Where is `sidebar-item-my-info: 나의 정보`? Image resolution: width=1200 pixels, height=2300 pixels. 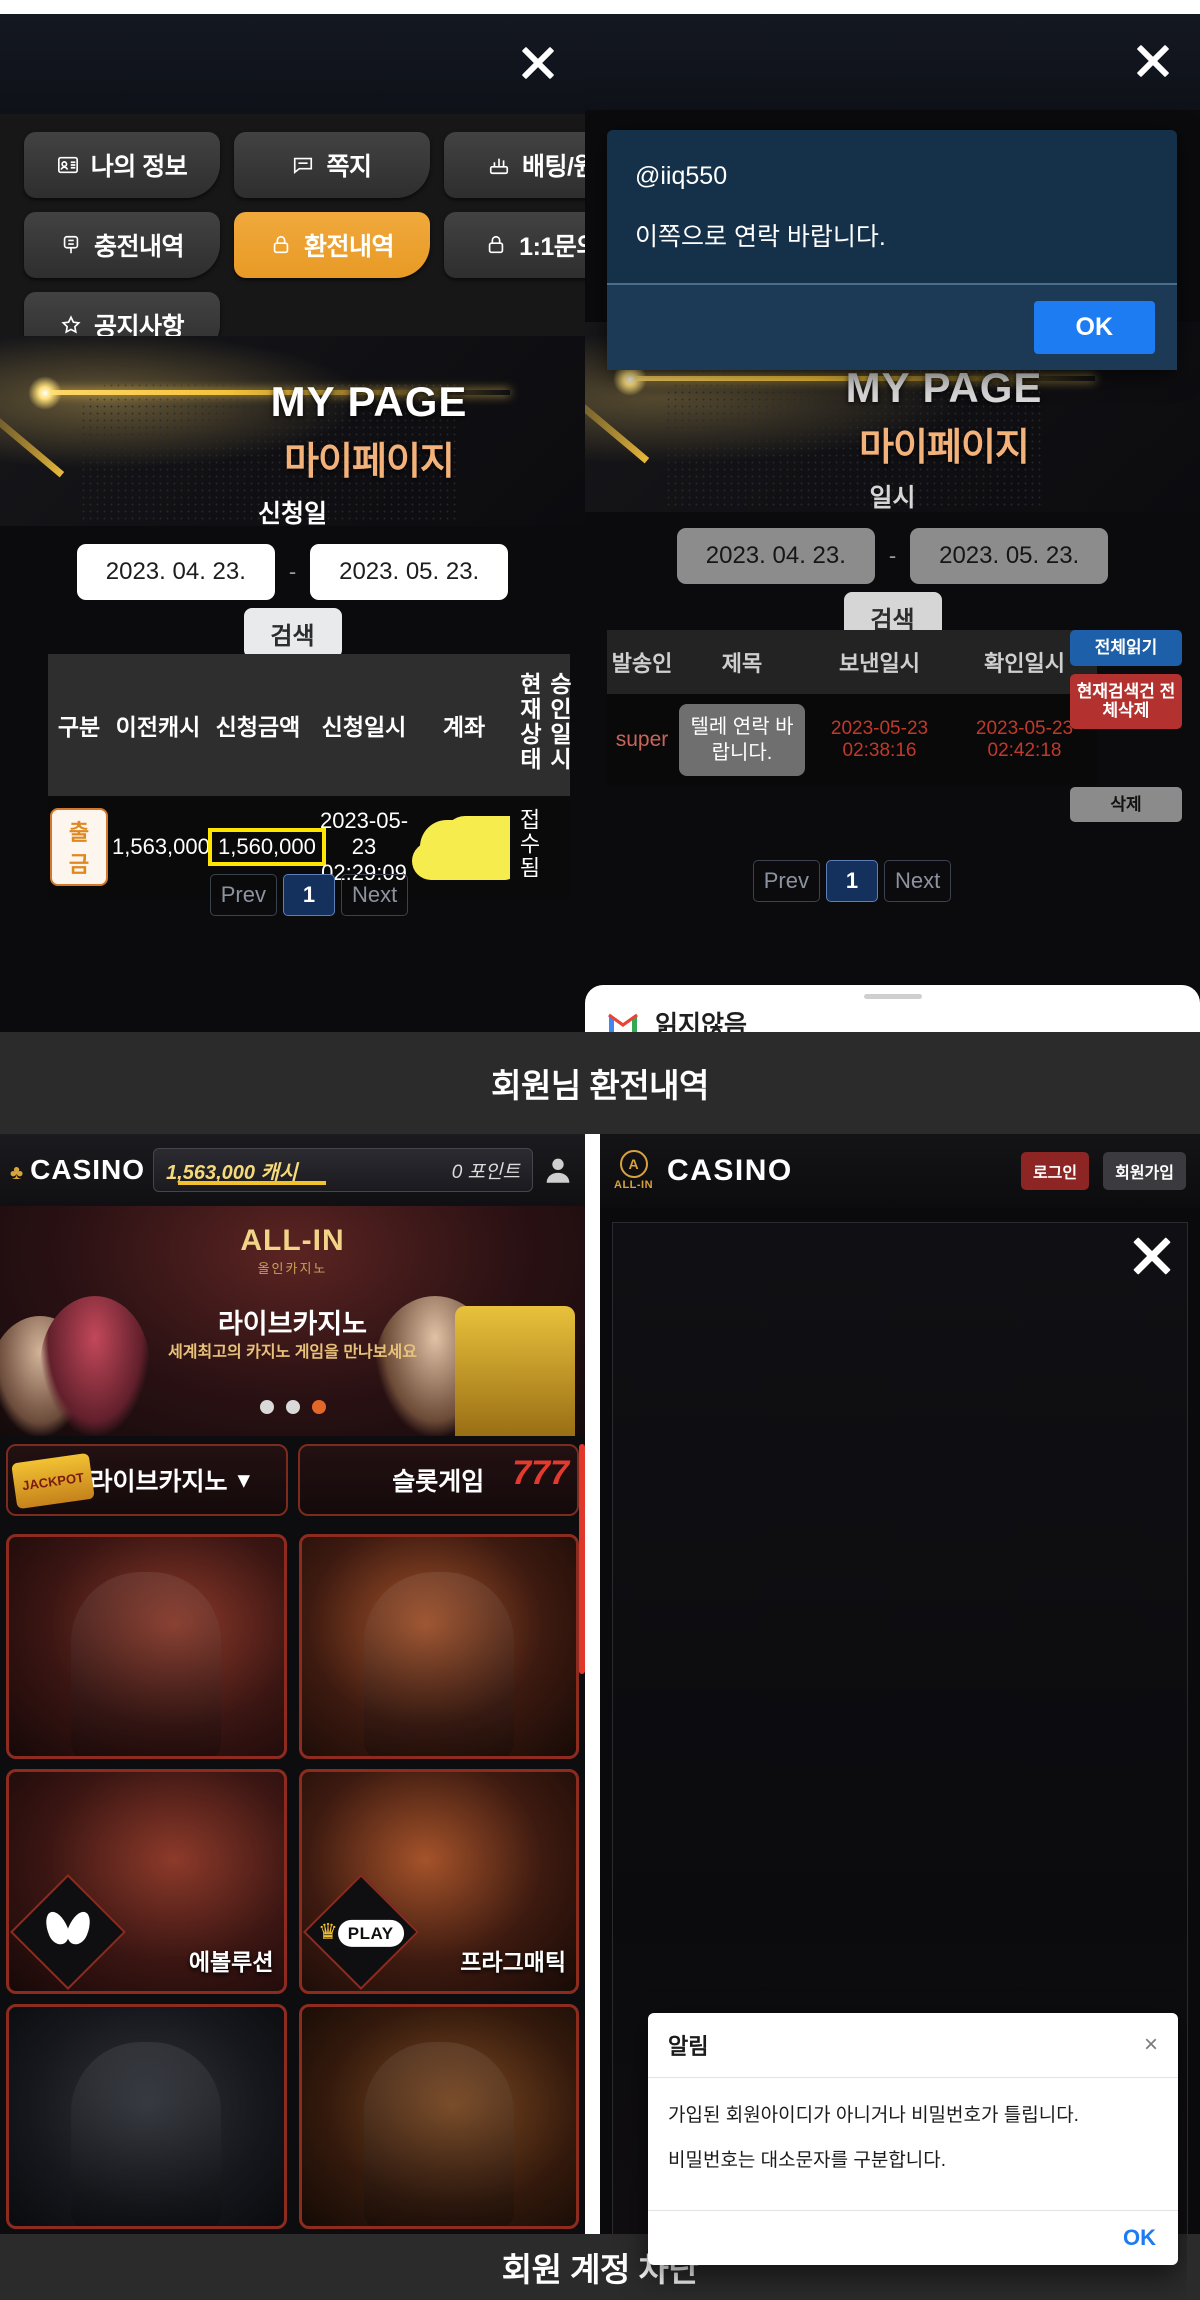 sidebar-item-my-info: 나의 정보 is located at coordinates (122, 165).